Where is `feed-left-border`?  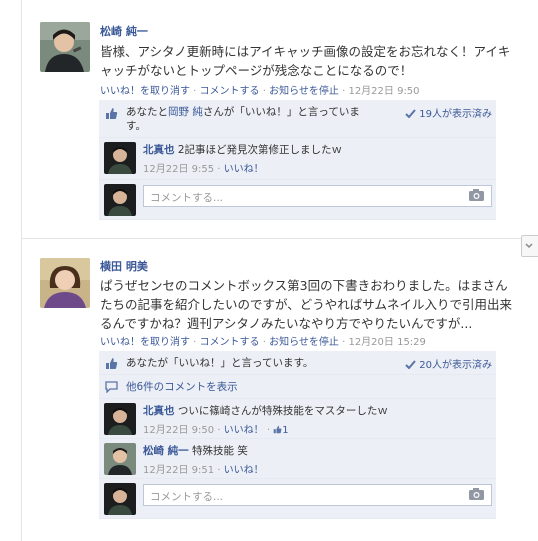 feed-left-border is located at coordinates (21, 270).